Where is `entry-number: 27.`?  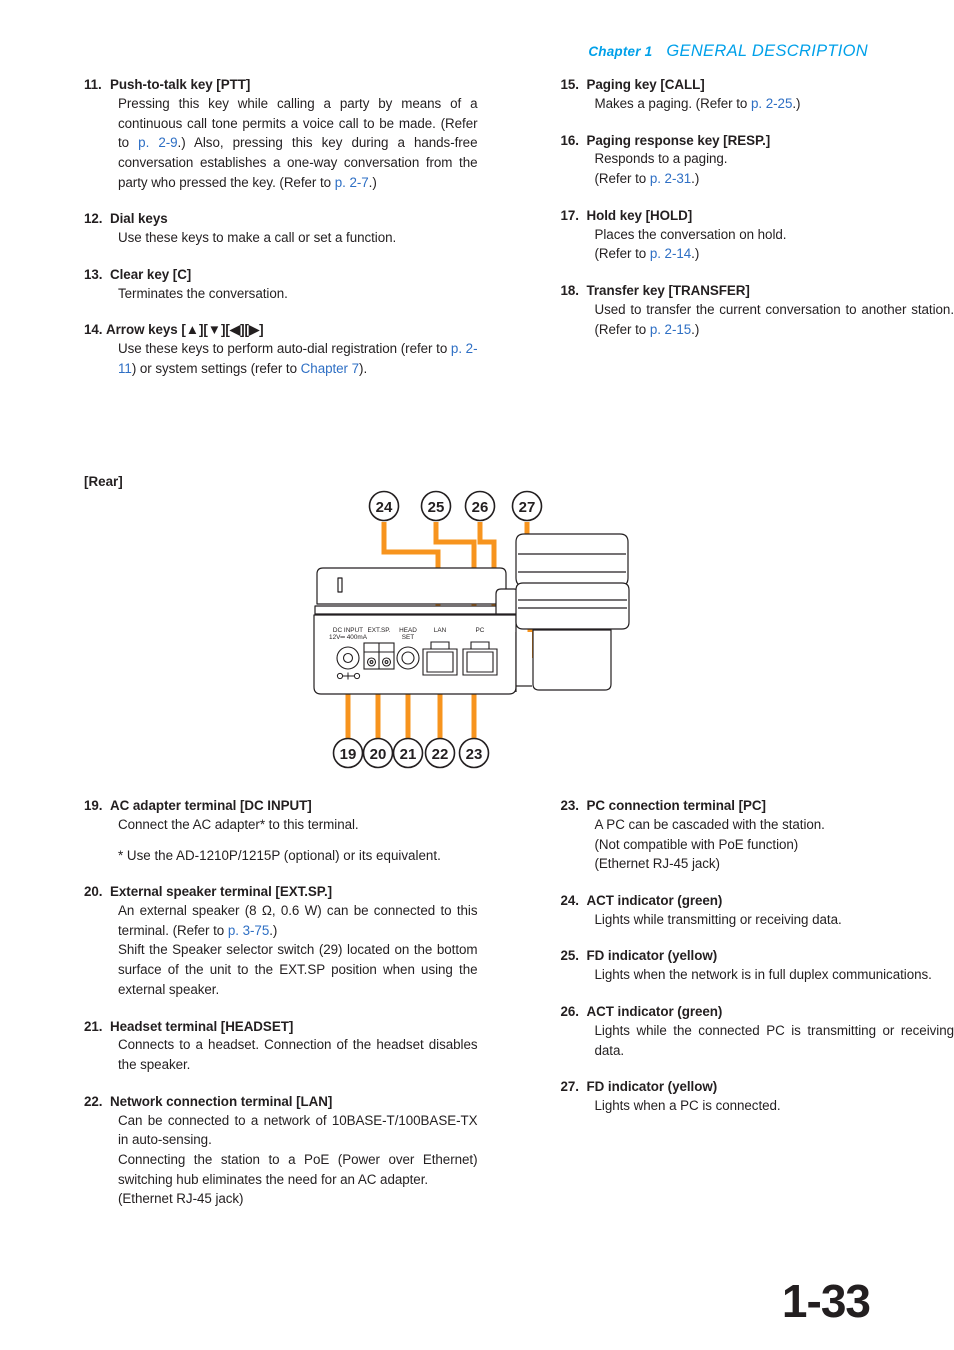
entry-number: 27. is located at coordinates (570, 1087).